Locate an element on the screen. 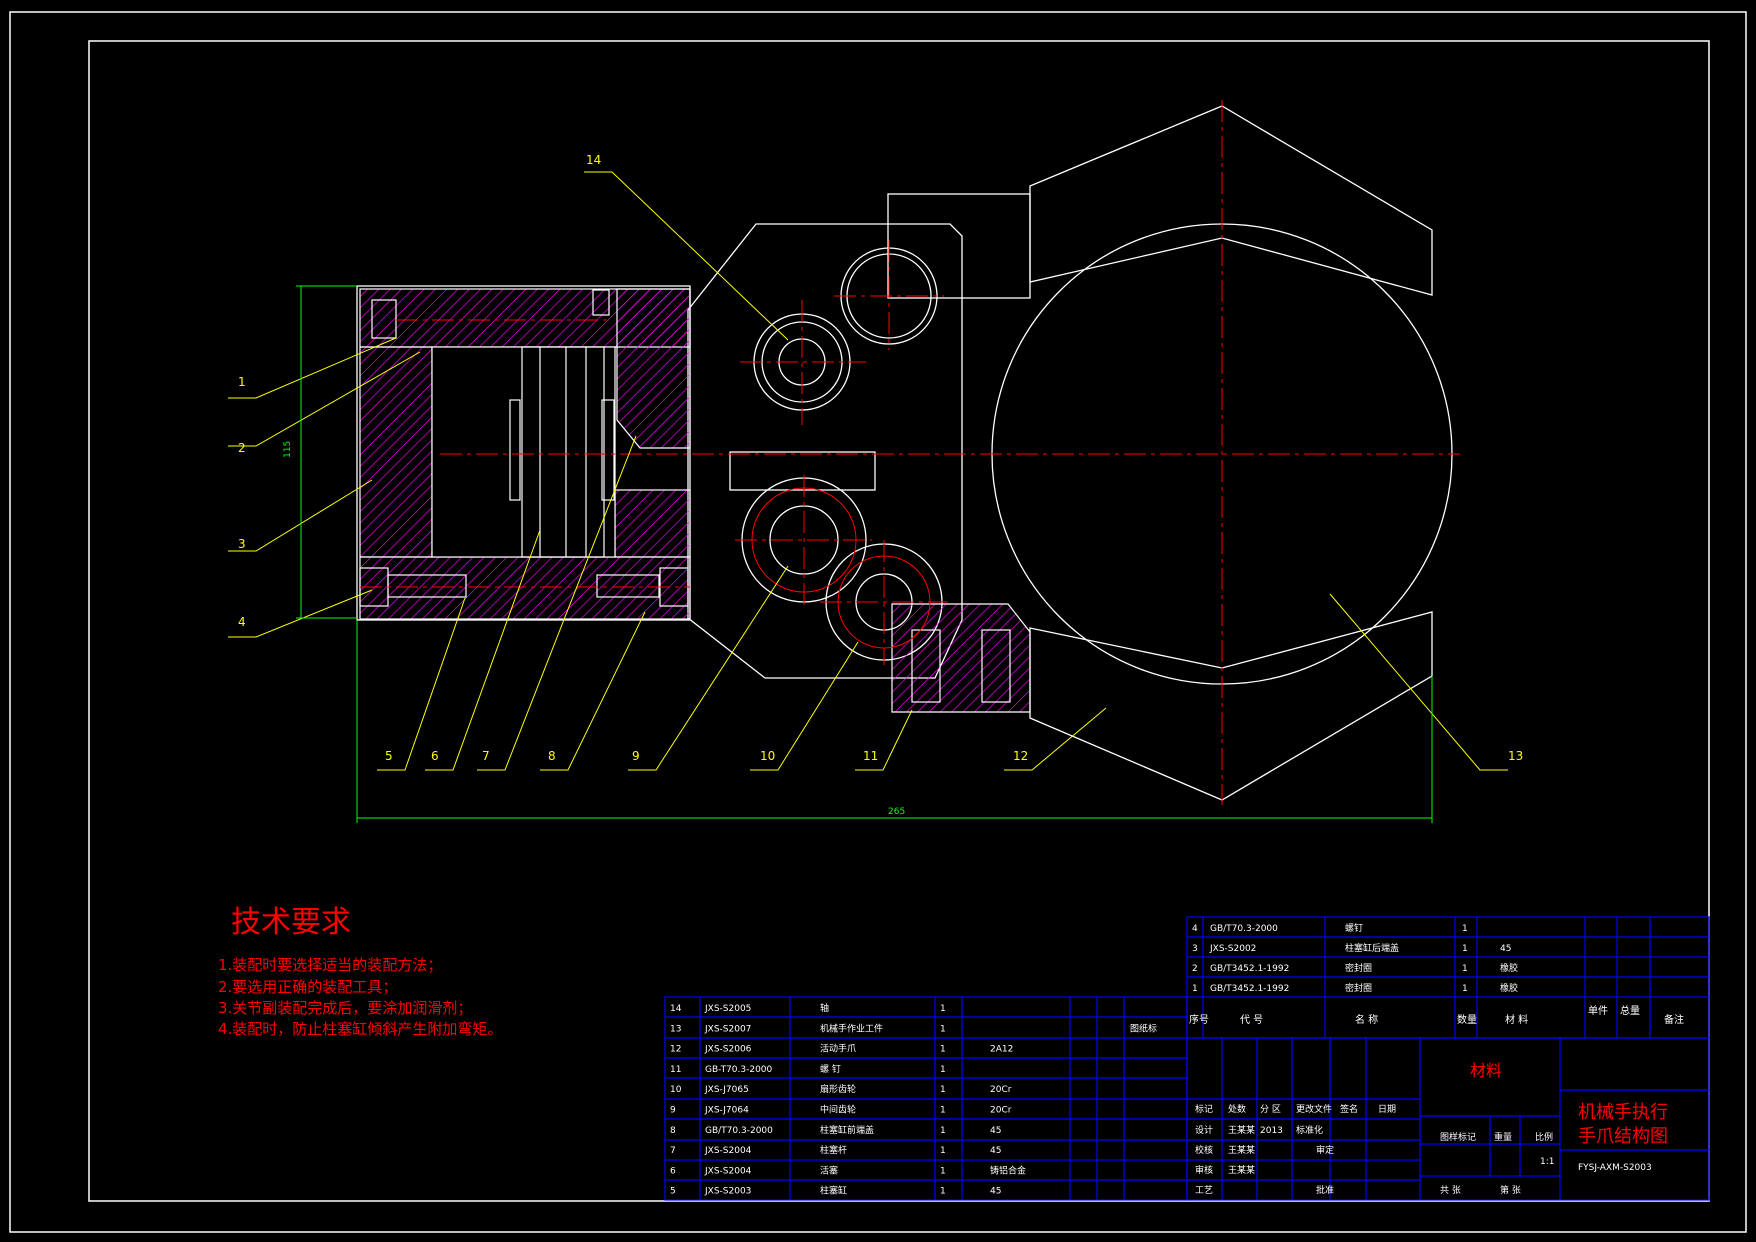 The image size is (1756, 1242). drawing-title-line1: 机械手执行 is located at coordinates (1623, 1112).